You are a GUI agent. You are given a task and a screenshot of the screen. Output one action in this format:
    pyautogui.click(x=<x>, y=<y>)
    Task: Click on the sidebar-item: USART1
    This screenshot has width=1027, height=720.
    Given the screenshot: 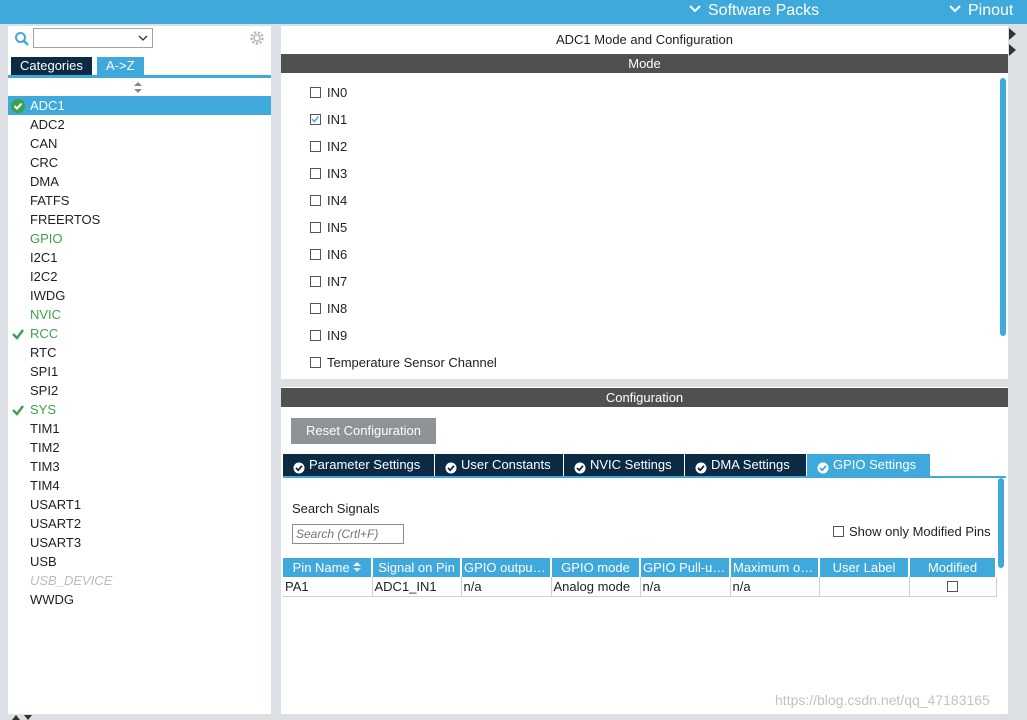 What is the action you would take?
    pyautogui.click(x=139, y=504)
    